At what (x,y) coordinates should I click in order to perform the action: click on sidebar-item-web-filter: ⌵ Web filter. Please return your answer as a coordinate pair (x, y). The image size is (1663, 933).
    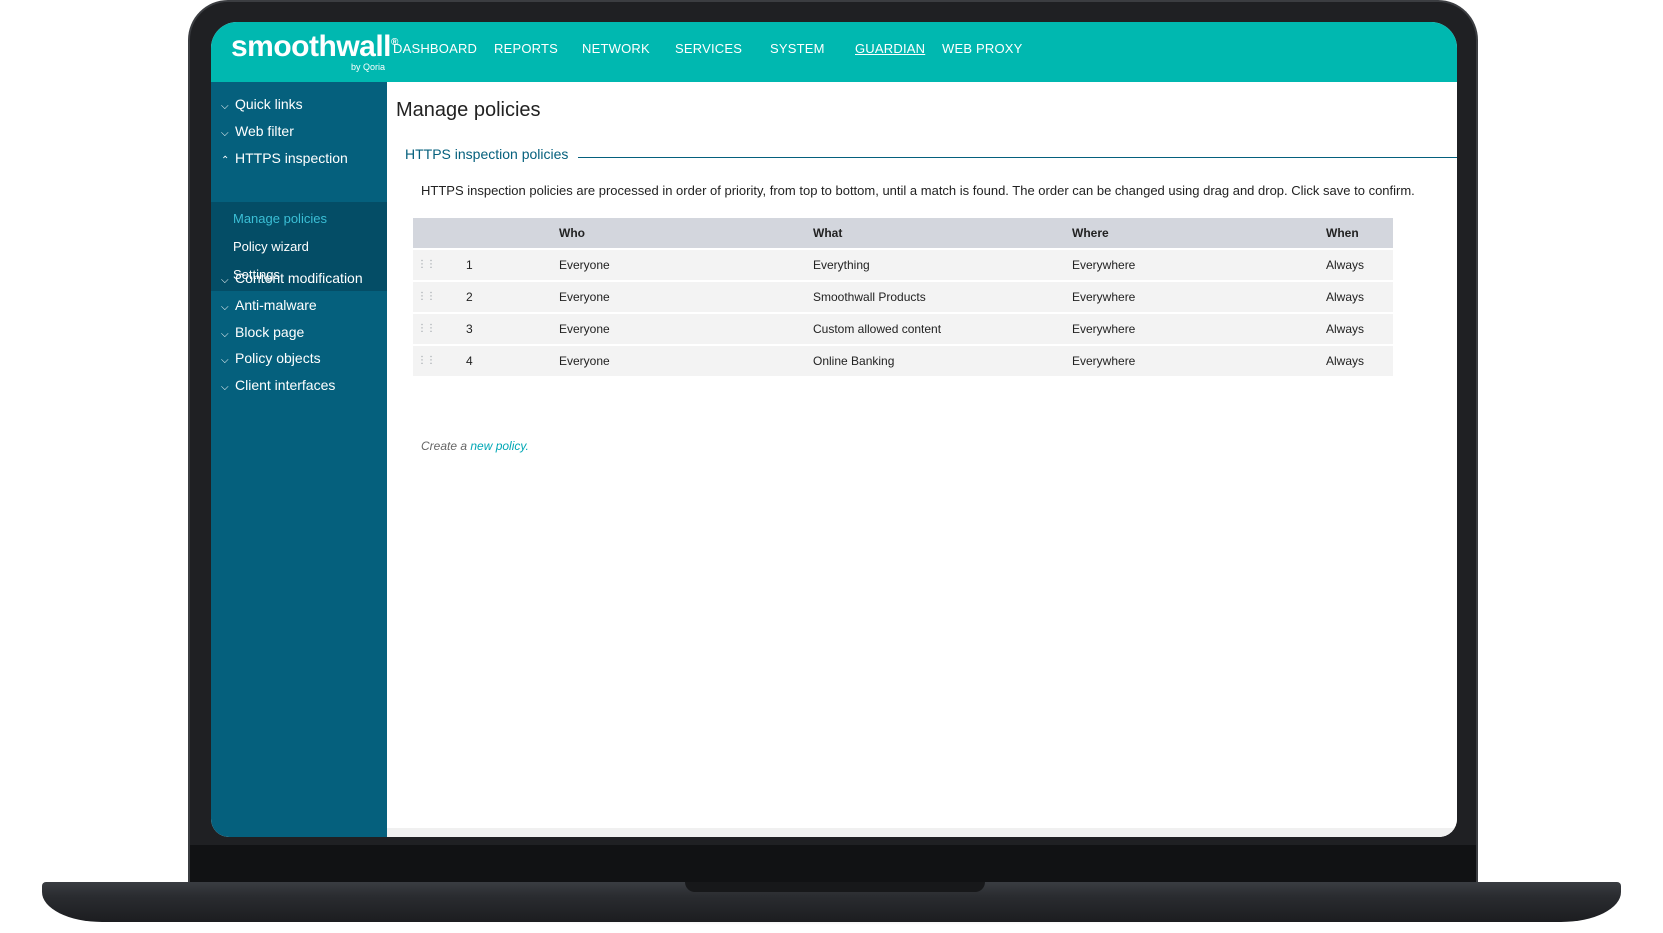
    Looking at the image, I should click on (257, 131).